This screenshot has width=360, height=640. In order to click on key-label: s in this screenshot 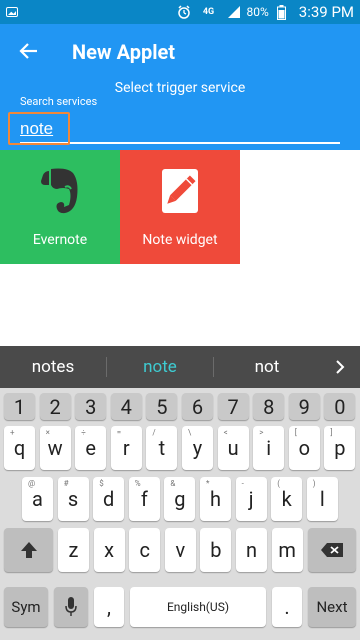, I will do `click(73, 499)`.